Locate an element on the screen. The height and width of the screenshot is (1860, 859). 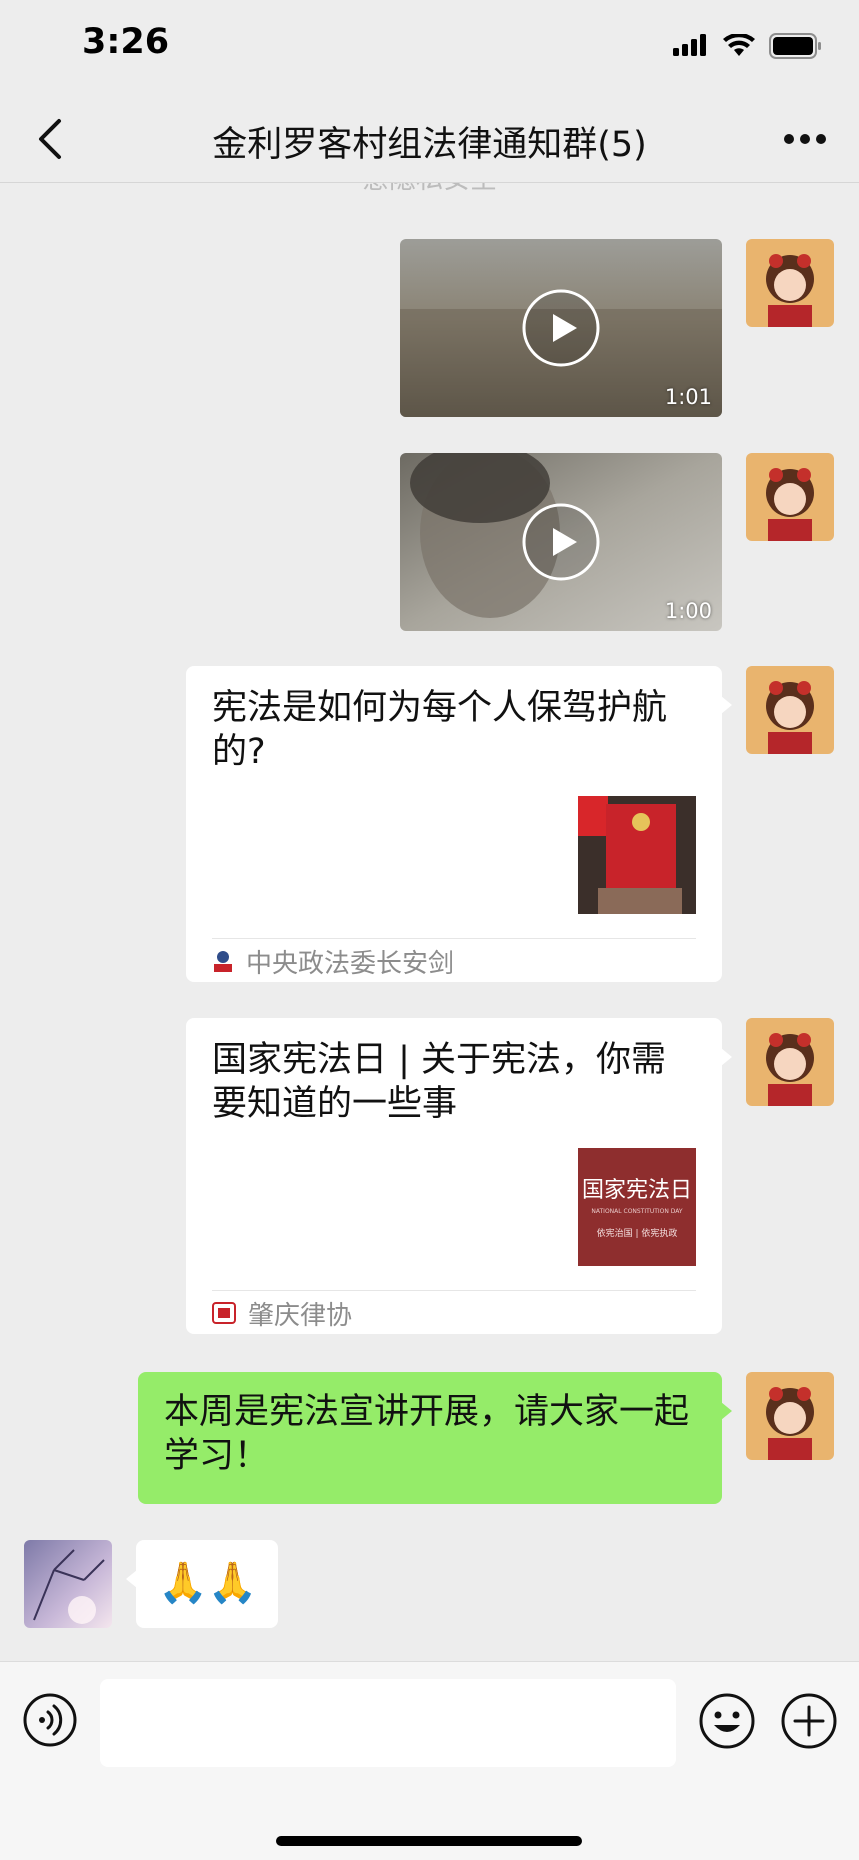
video-message: 1:00 is located at coordinates (561, 542).